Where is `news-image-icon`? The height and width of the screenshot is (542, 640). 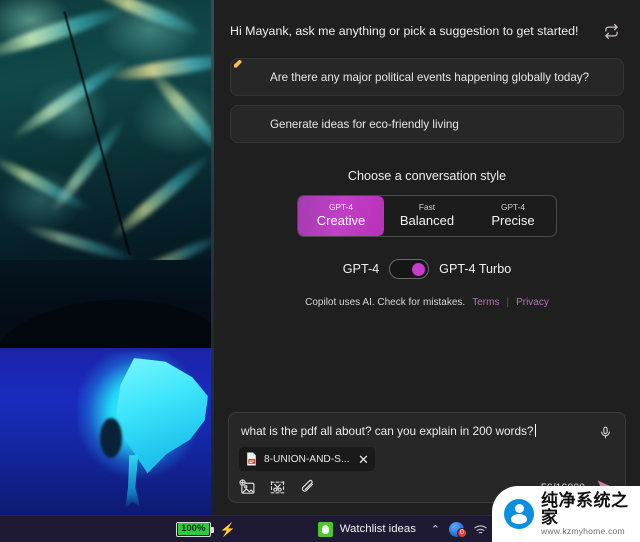
news-image-icon is located at coordinates (251, 77).